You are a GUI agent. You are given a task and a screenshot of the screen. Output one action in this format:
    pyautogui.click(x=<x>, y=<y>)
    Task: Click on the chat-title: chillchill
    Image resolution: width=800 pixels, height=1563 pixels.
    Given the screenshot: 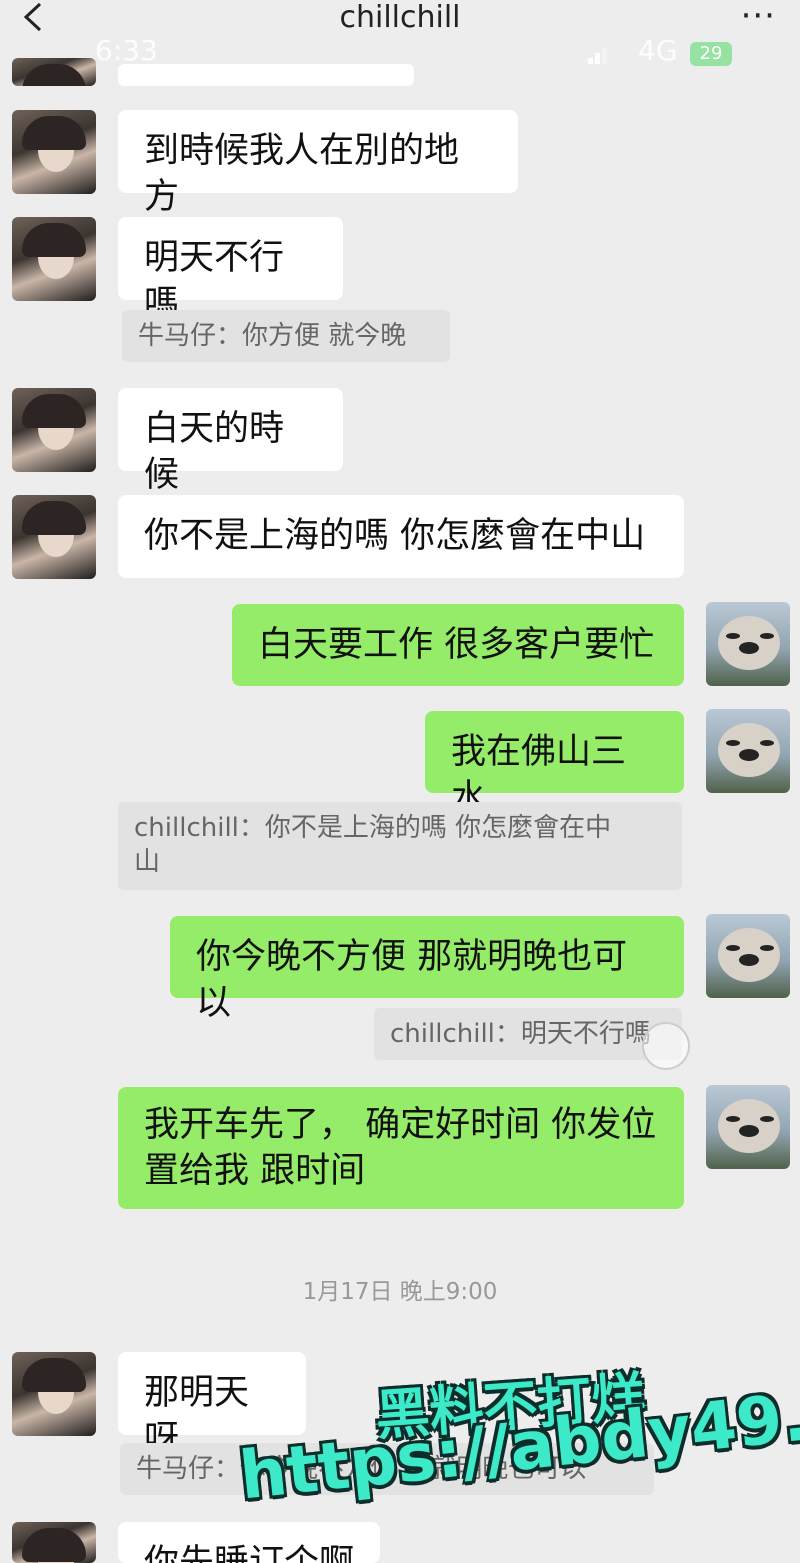 What is the action you would take?
    pyautogui.click(x=400, y=17)
    